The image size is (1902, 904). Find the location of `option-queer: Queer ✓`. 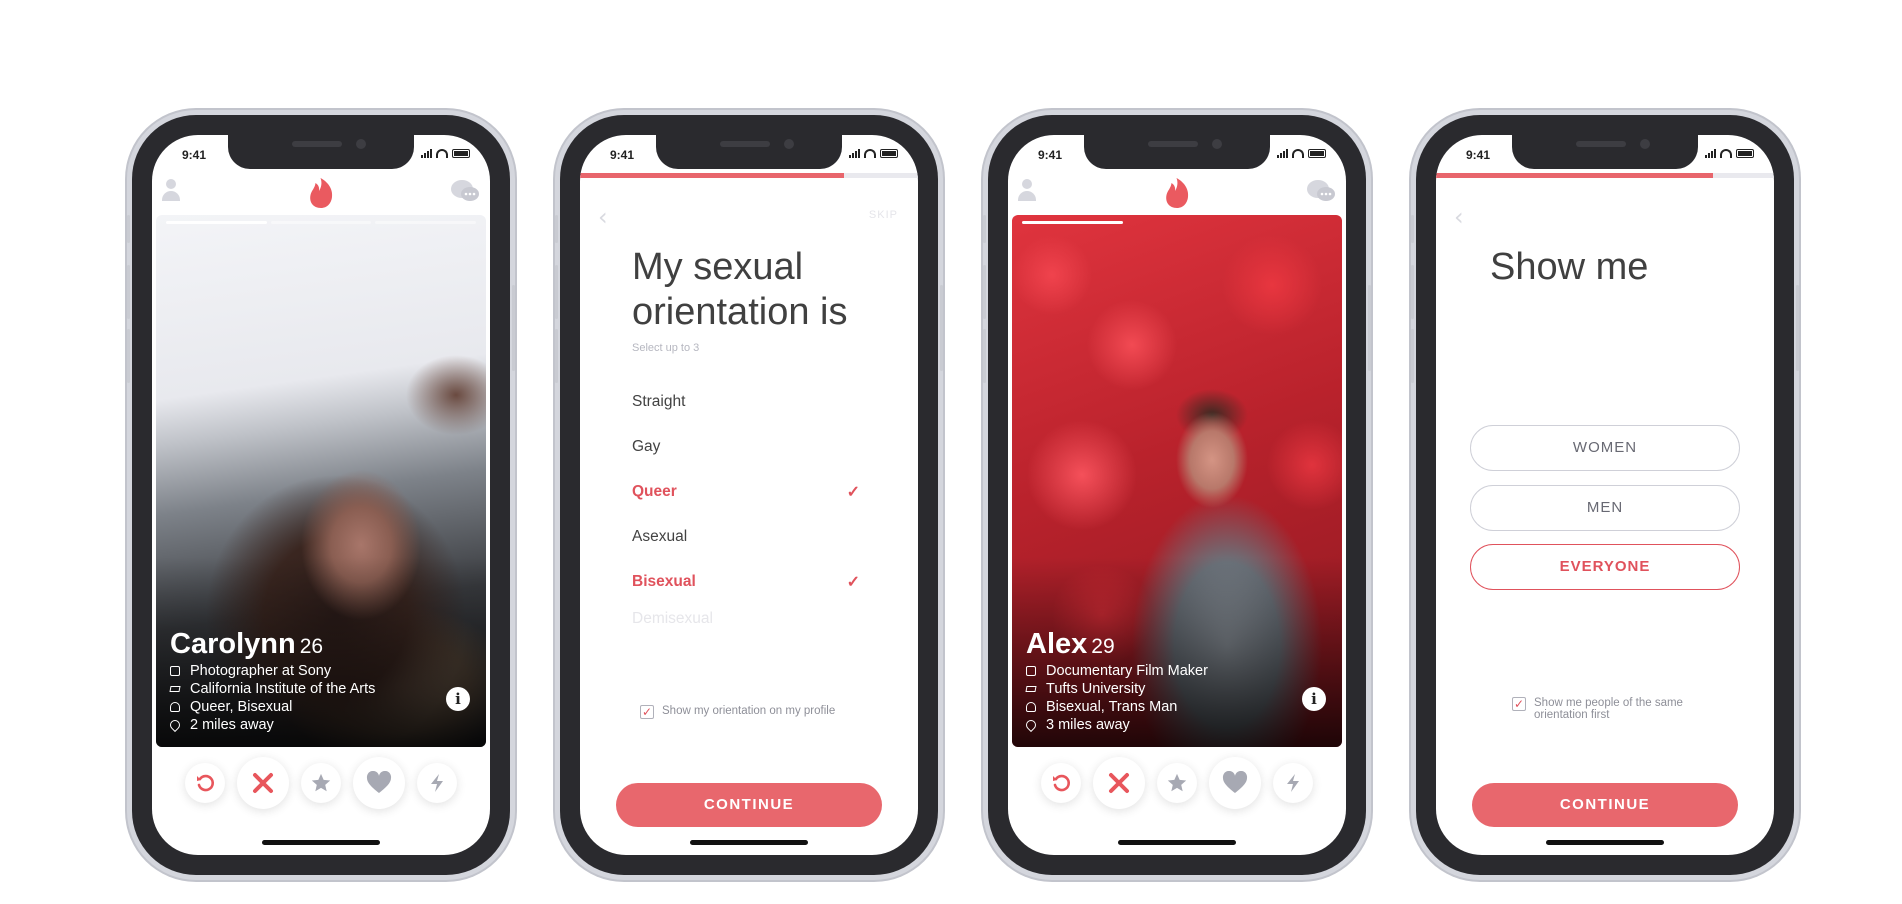

option-queer: Queer ✓ is located at coordinates (746, 491).